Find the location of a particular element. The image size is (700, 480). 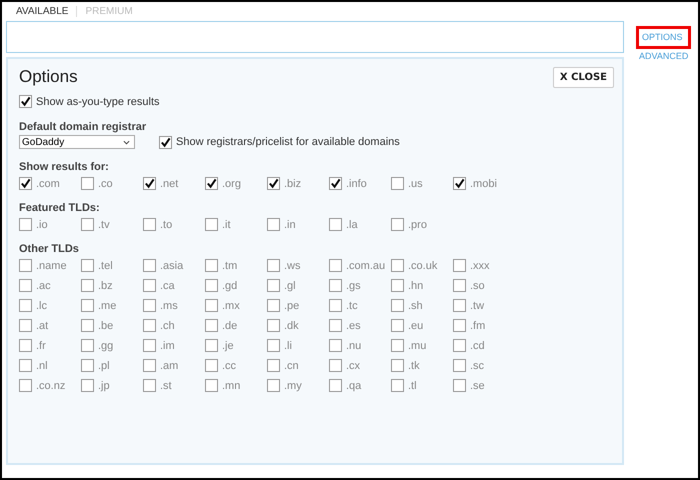

search-field is located at coordinates (315, 37).